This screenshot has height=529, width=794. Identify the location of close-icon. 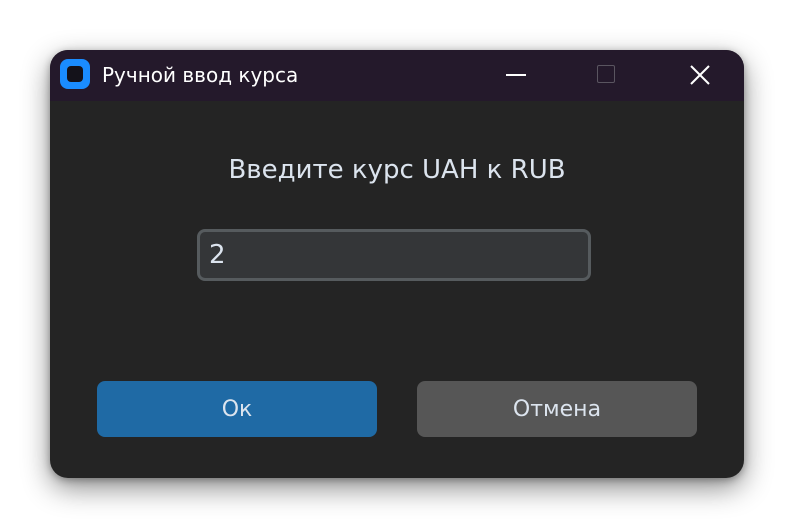
(700, 75).